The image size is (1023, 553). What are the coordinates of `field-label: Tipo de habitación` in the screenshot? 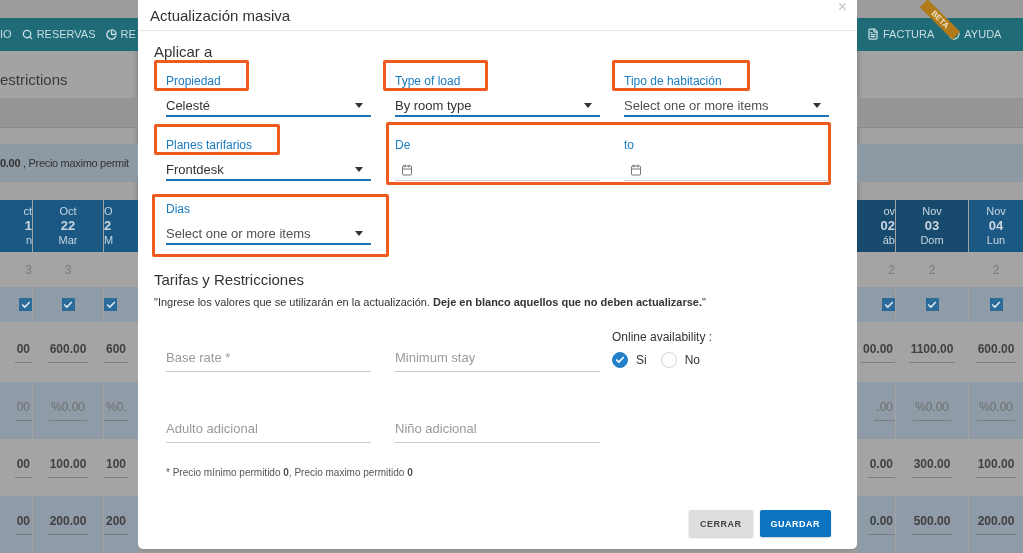 It's located at (673, 81).